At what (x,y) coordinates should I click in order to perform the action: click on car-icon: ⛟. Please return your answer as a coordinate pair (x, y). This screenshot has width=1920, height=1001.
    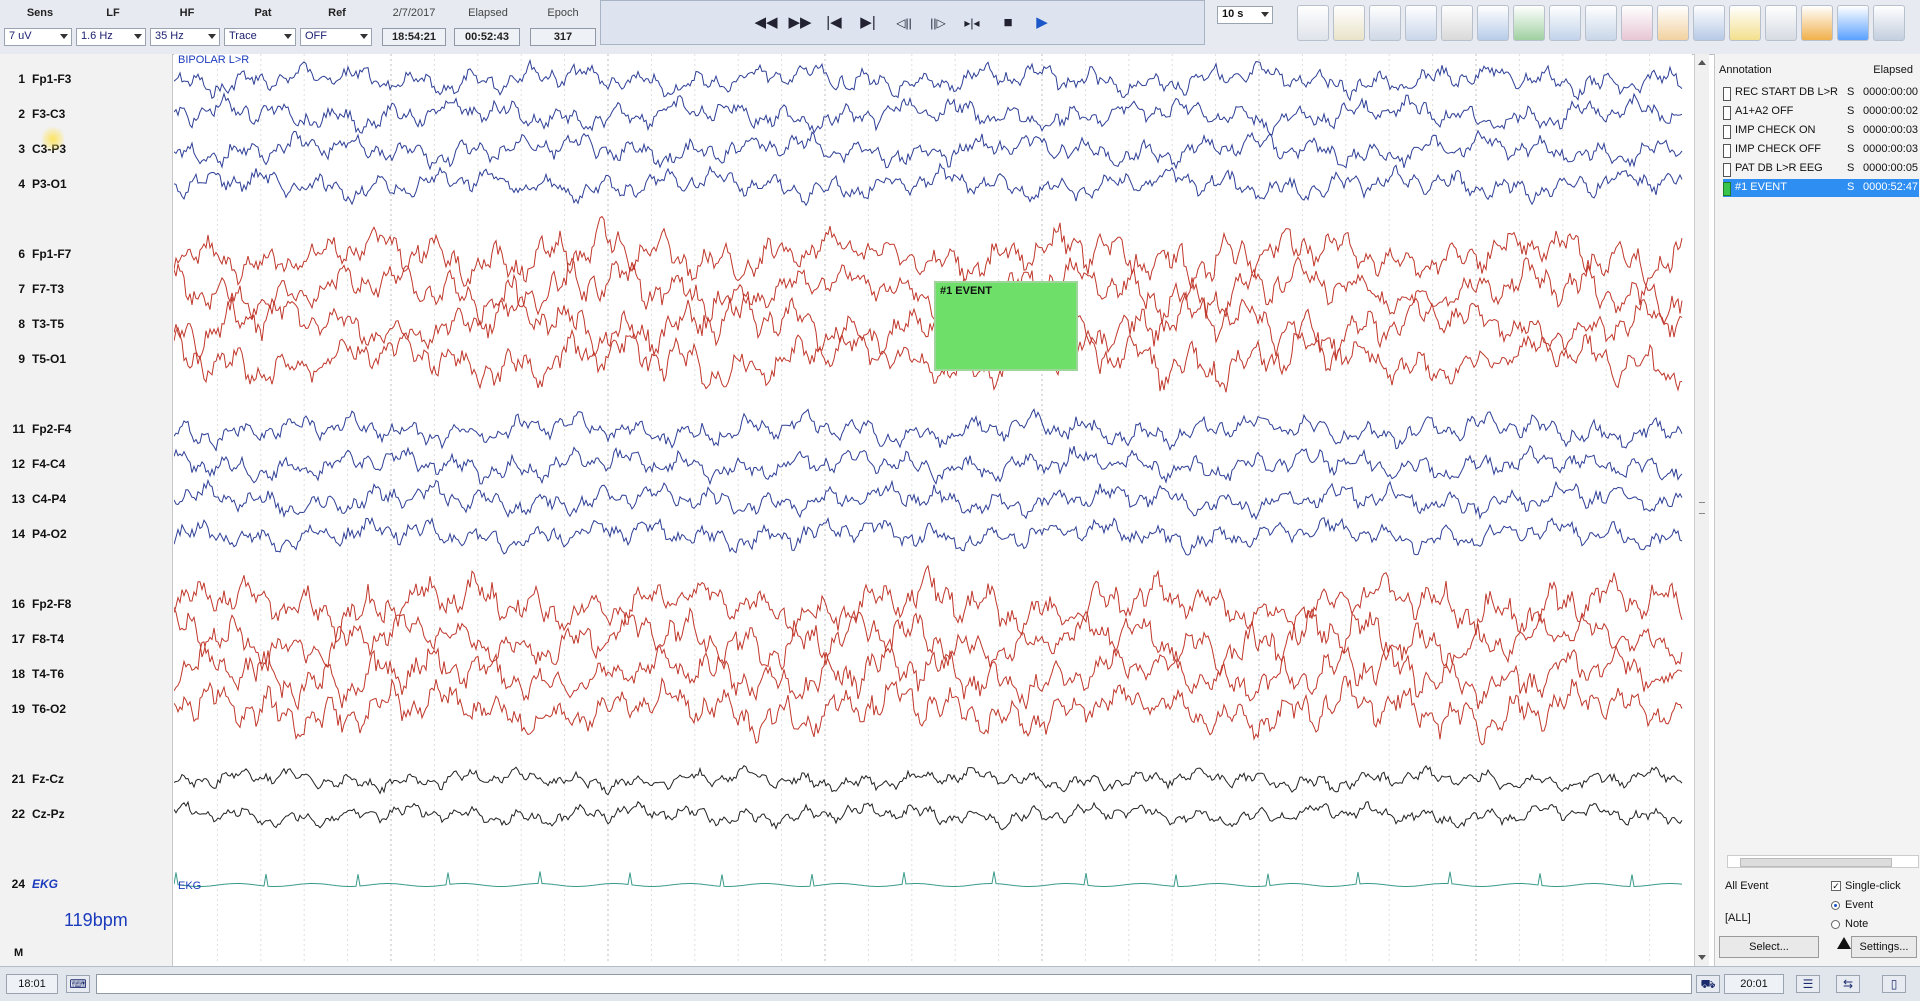
    Looking at the image, I should click on (1708, 984).